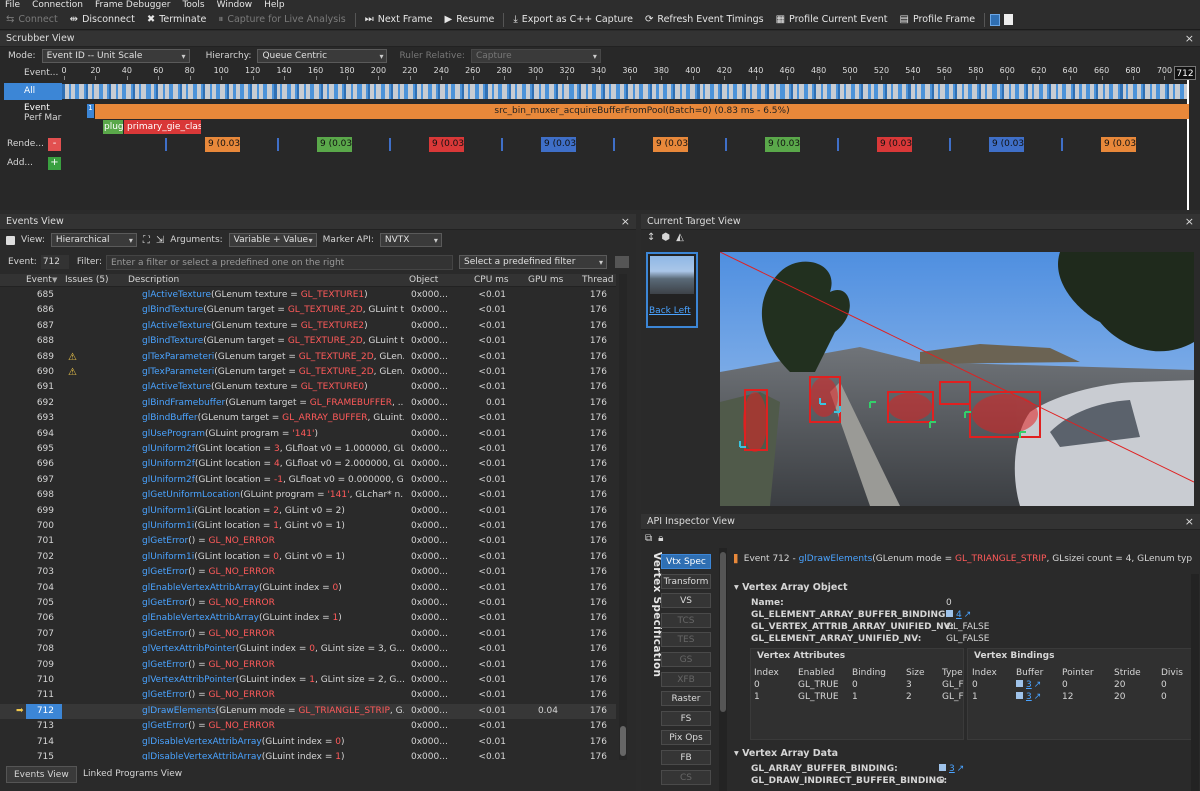 Image resolution: width=1200 pixels, height=791 pixels. What do you see at coordinates (625, 91) in the screenshot?
I see `all-events-track` at bounding box center [625, 91].